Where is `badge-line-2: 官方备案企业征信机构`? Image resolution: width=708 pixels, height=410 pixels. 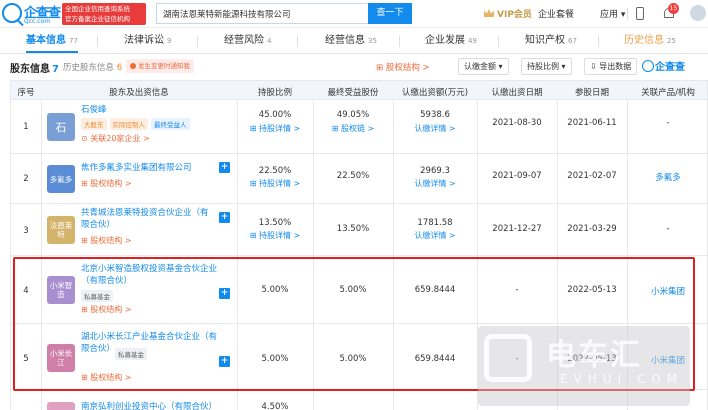
badge-line-2: 官方备案企业征信机构 is located at coordinates (97, 19).